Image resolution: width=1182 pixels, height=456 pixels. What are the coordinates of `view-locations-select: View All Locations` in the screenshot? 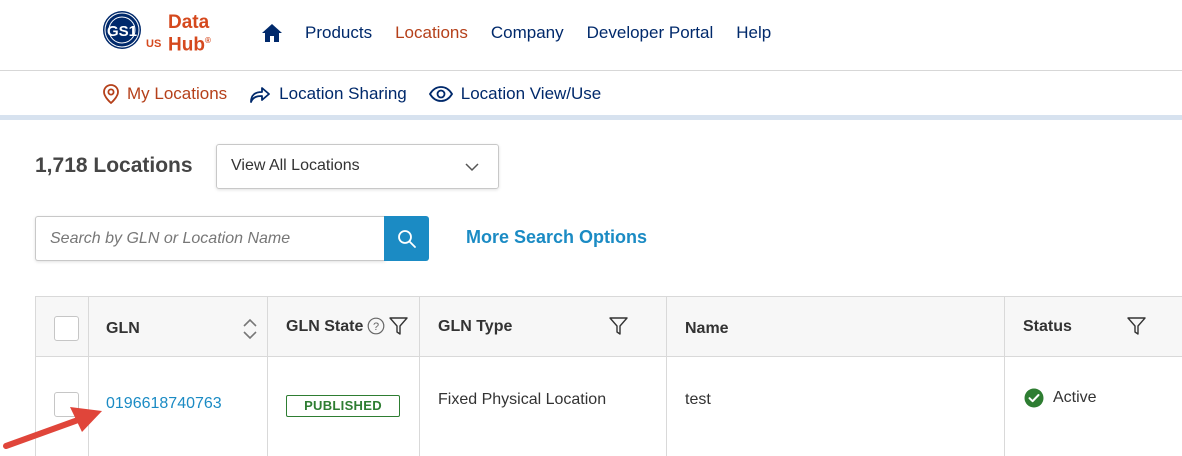 It's located at (357, 166).